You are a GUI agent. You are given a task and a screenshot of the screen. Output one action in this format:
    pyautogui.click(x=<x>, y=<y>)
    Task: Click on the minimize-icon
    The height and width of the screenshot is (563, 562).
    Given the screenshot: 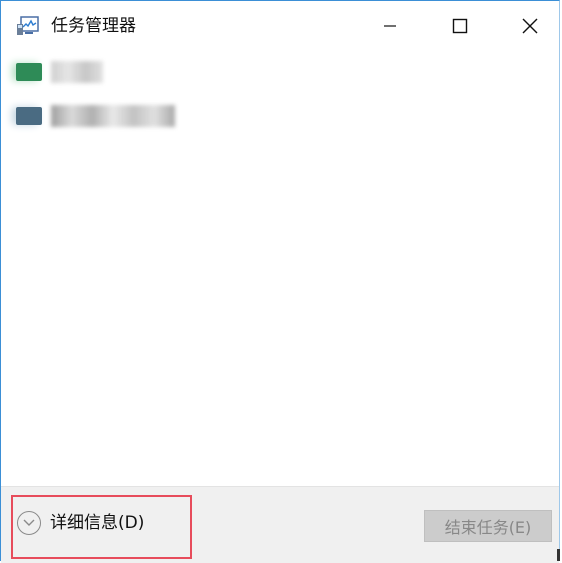 What is the action you would take?
    pyautogui.click(x=390, y=26)
    